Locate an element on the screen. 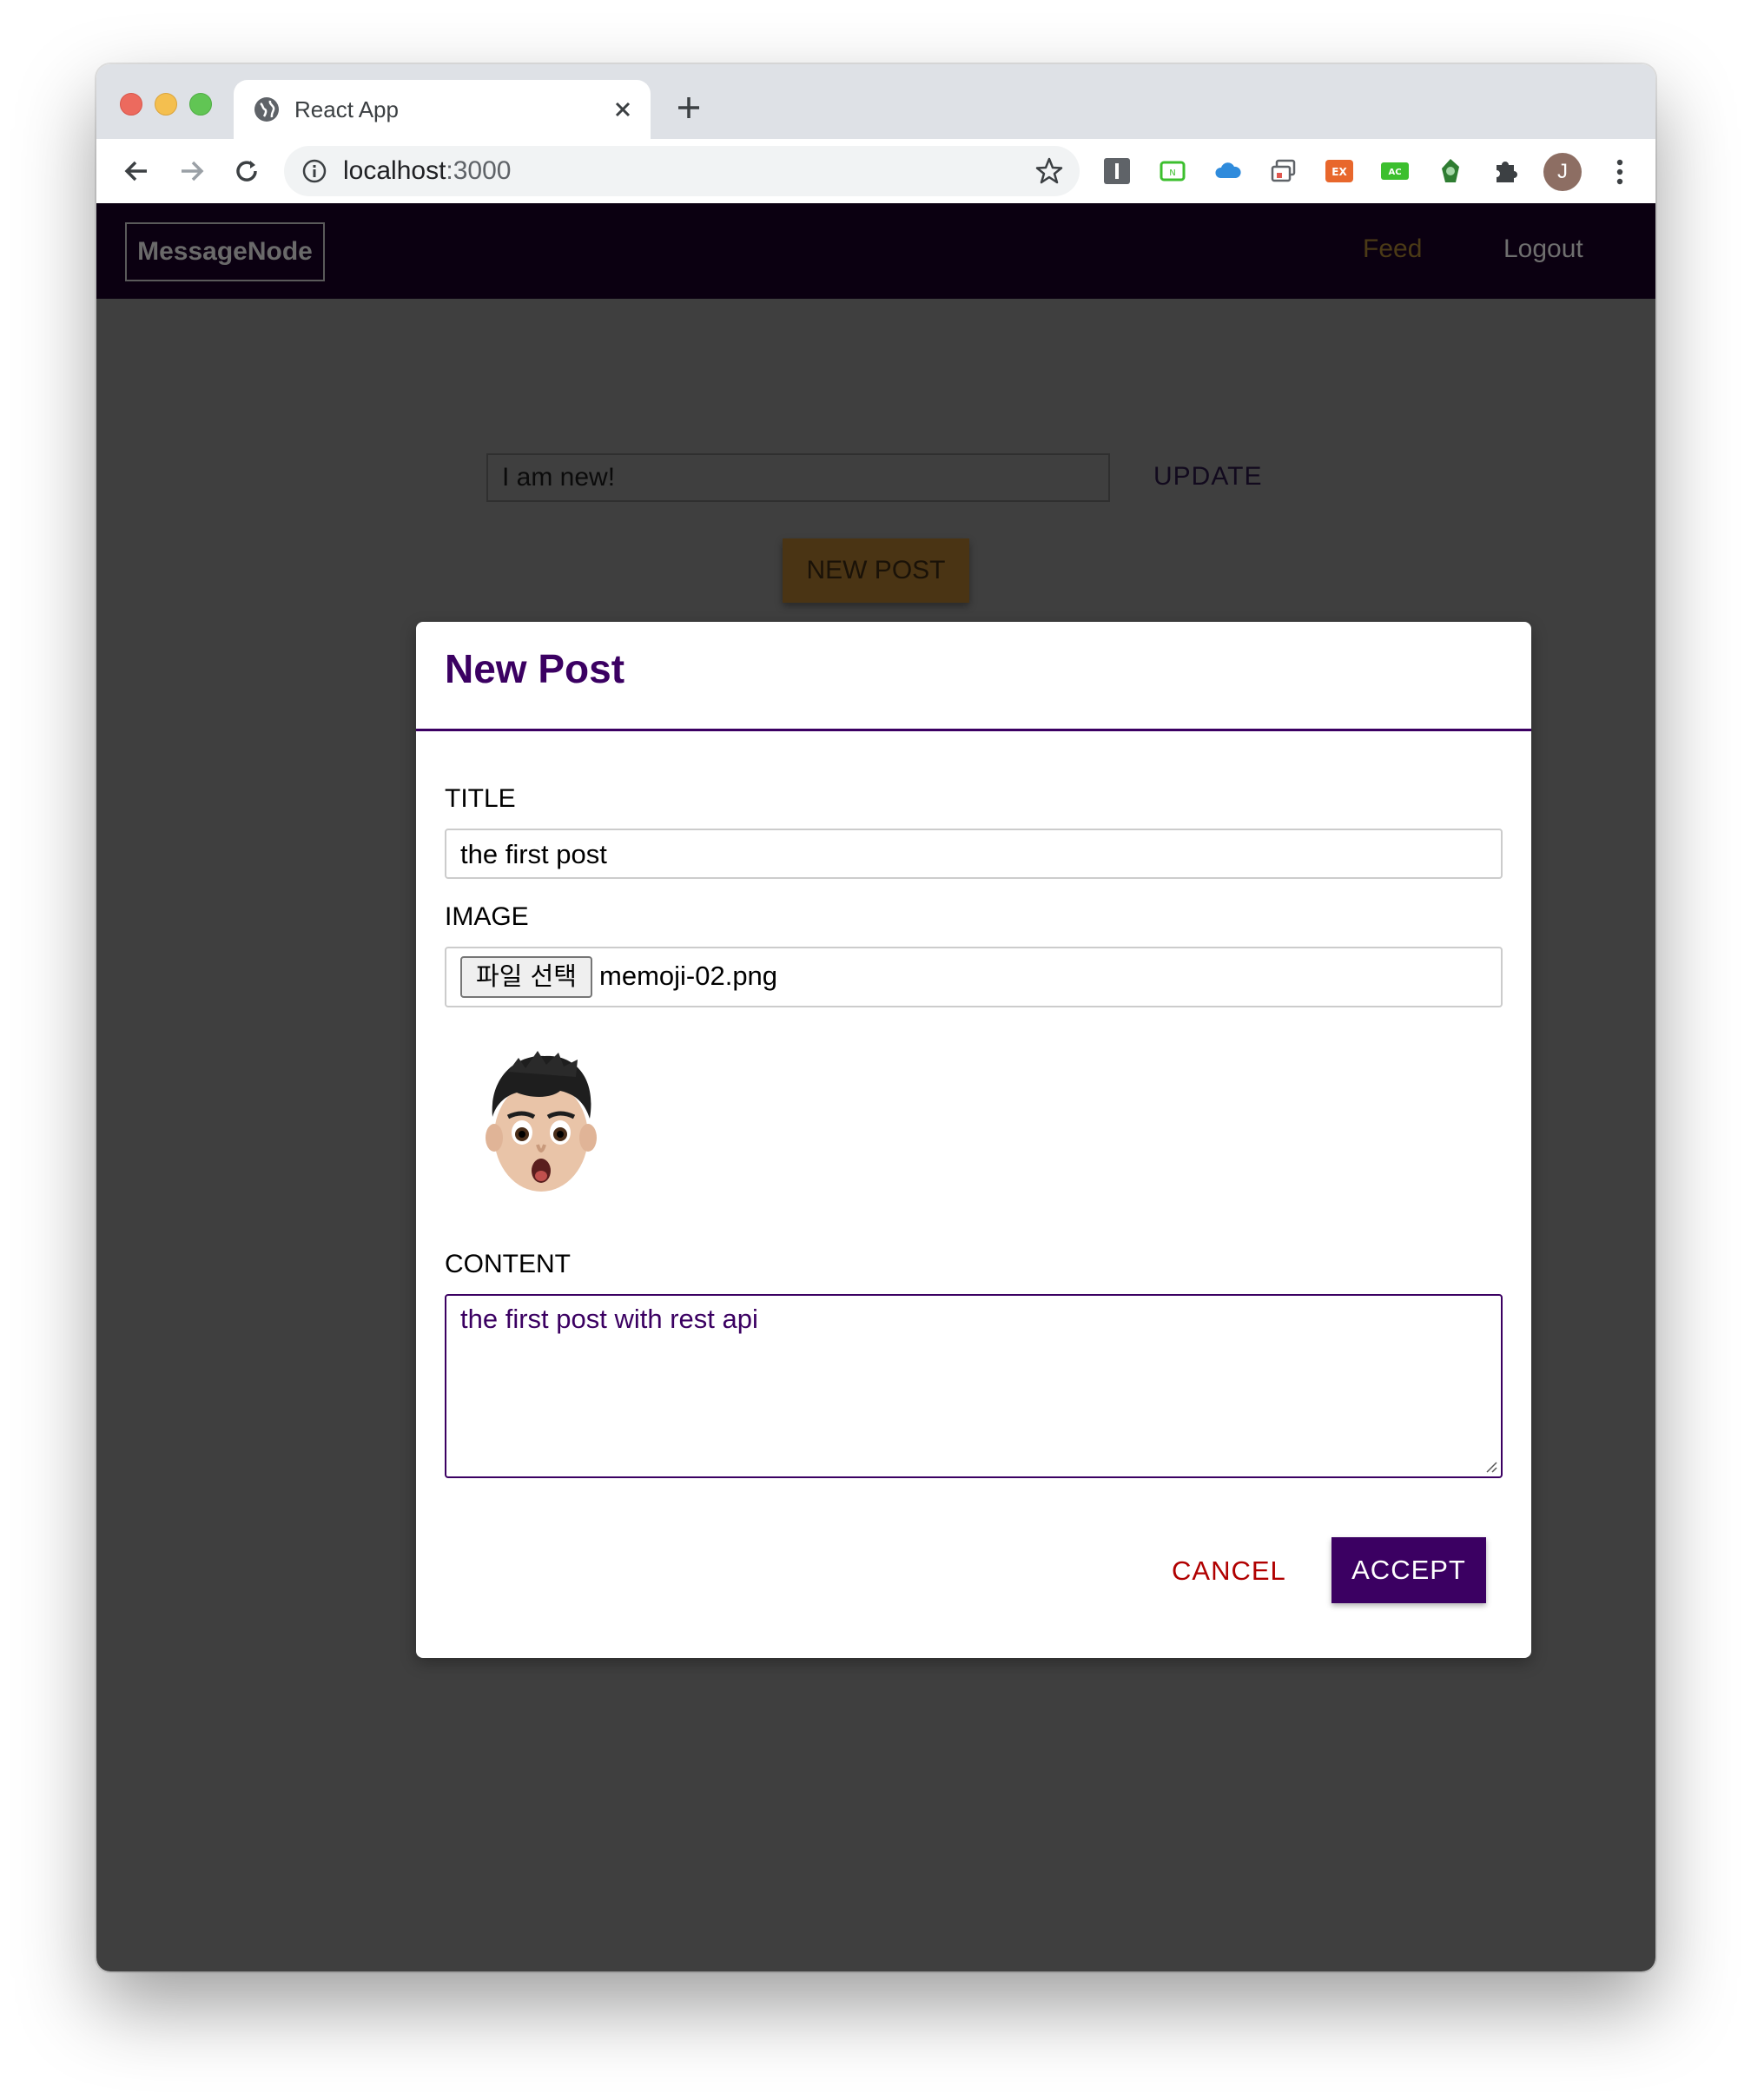  extension-reader-icon is located at coordinates (1117, 171).